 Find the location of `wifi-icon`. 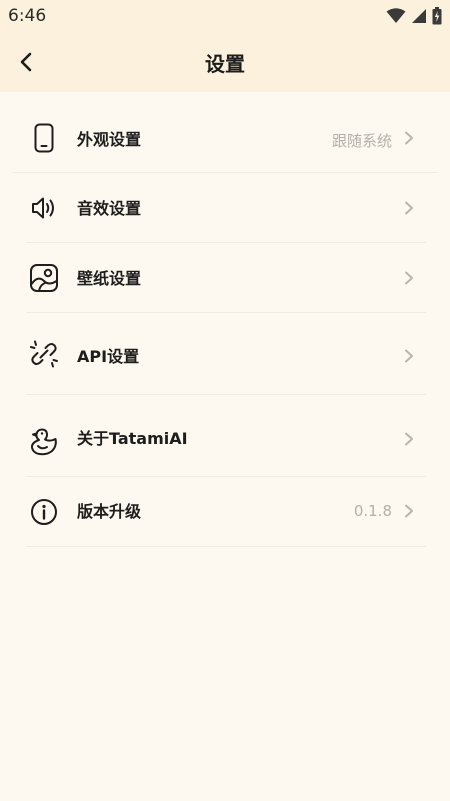

wifi-icon is located at coordinates (396, 15).